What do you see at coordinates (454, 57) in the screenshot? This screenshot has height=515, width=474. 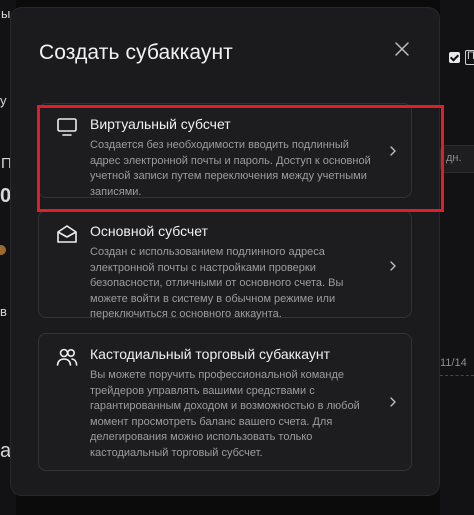 I see `background-checkbox` at bounding box center [454, 57].